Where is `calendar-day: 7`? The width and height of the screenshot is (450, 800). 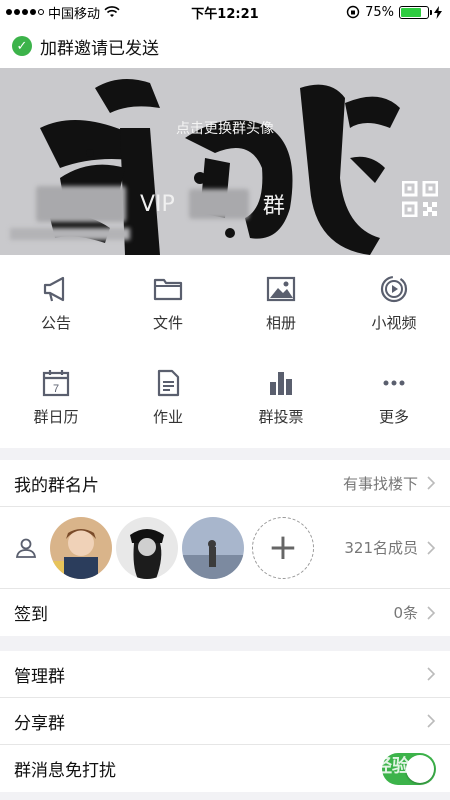
calendar-day: 7 is located at coordinates (56, 389).